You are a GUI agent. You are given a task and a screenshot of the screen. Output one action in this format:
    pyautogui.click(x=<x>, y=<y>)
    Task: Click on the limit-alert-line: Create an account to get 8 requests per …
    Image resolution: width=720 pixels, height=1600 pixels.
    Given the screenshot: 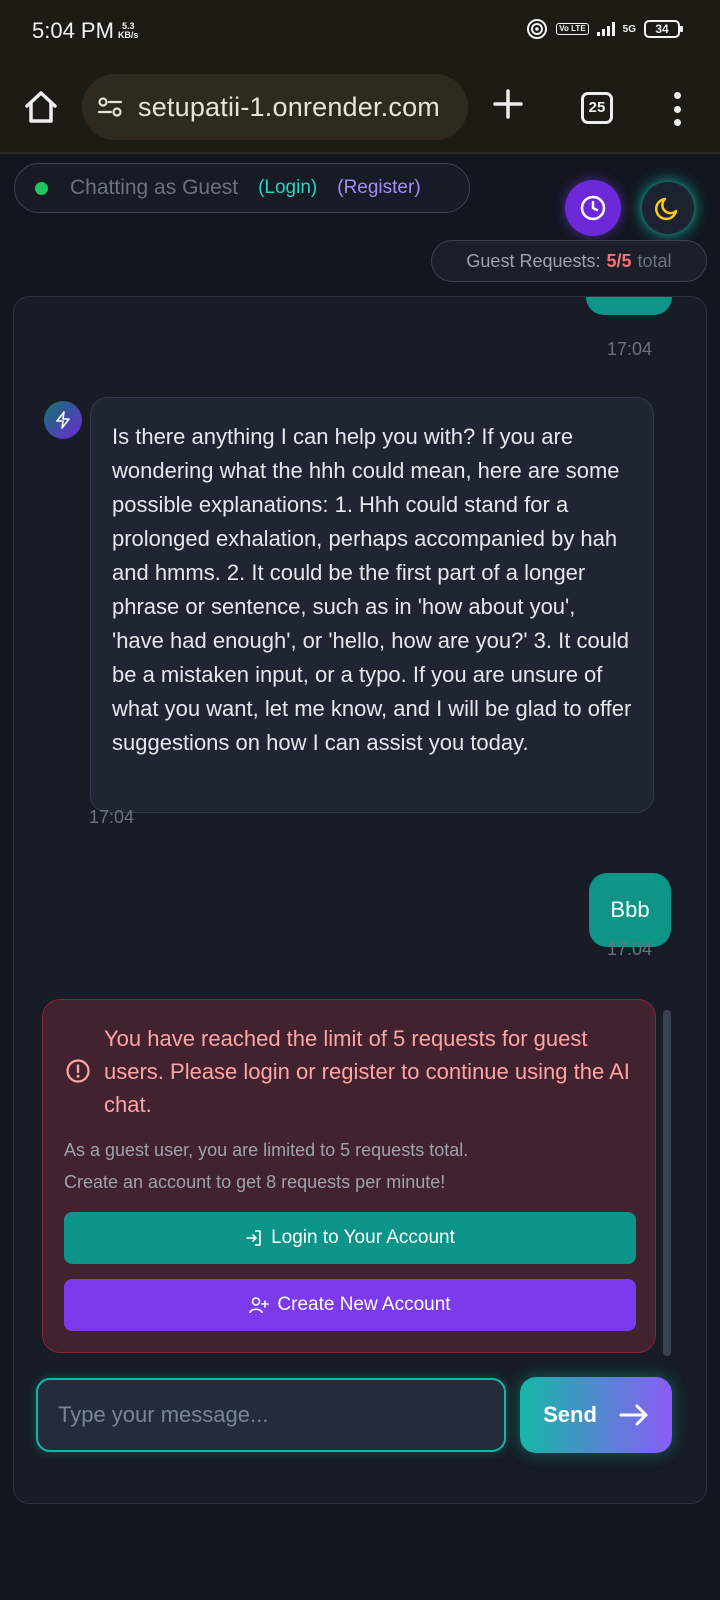 What is the action you would take?
    pyautogui.click(x=255, y=1182)
    